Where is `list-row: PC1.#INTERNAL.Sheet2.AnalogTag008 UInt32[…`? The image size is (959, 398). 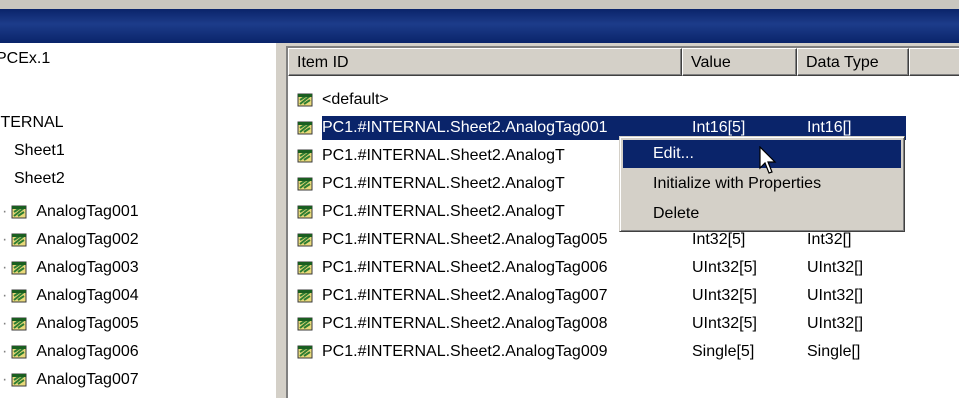
list-row: PC1.#INTERNAL.Sheet2.AnalogTag008 UInt32[… is located at coordinates (623, 324).